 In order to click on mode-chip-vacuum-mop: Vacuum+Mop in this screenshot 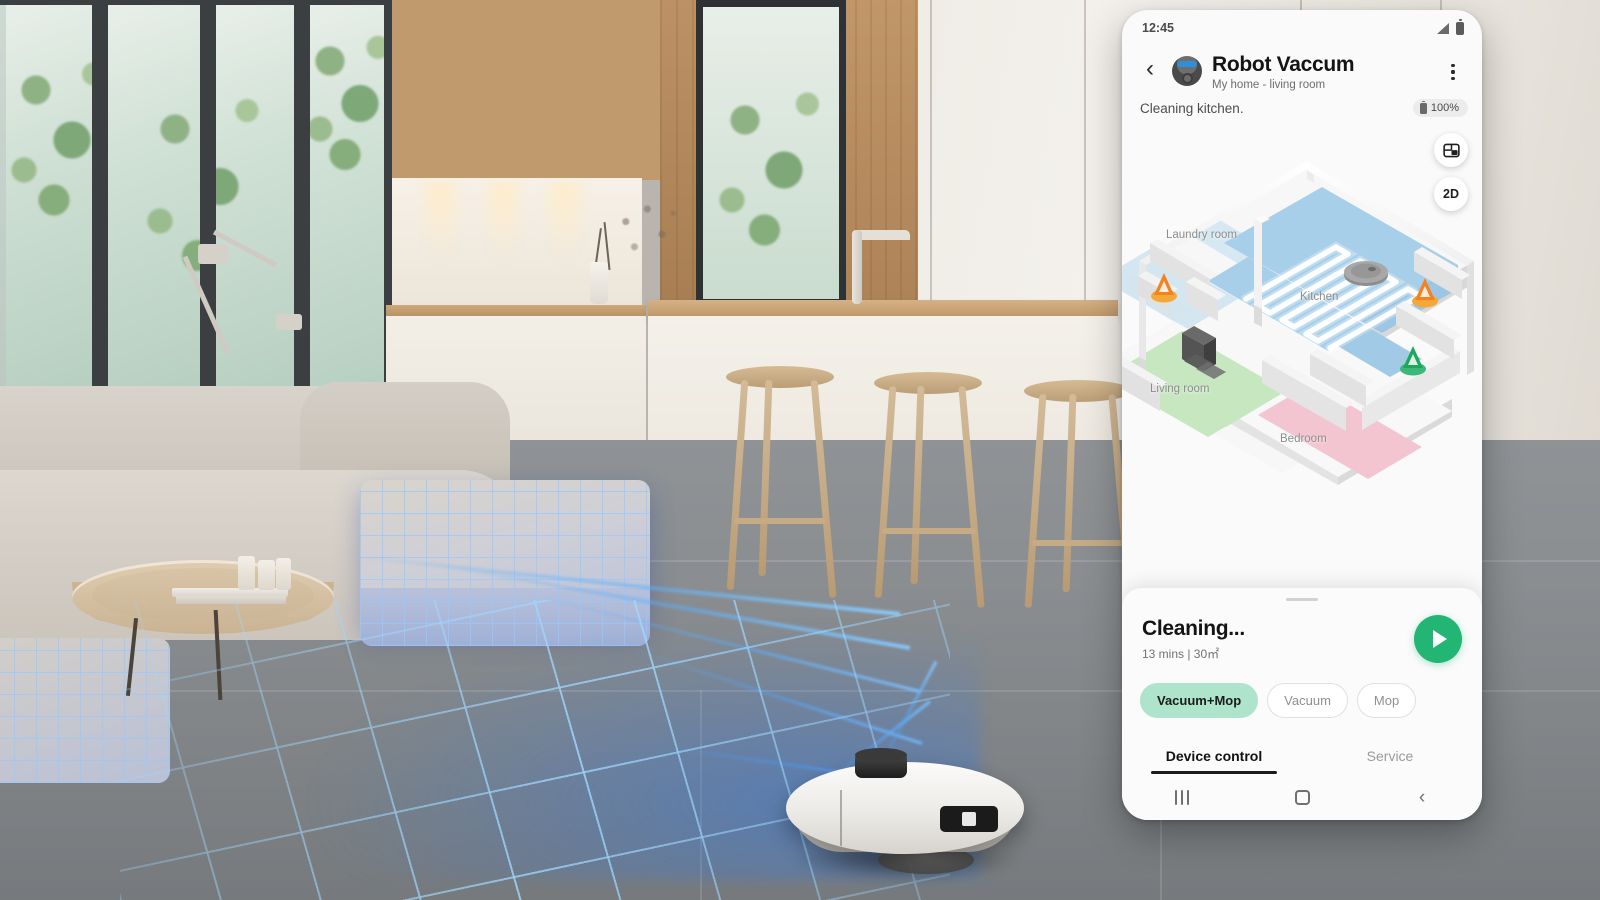, I will do `click(1199, 700)`.